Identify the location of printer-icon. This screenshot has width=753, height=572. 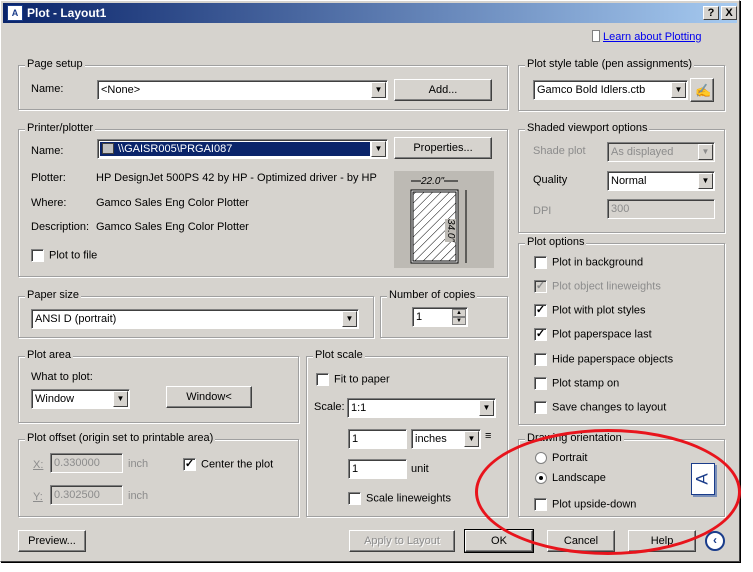
(108, 148).